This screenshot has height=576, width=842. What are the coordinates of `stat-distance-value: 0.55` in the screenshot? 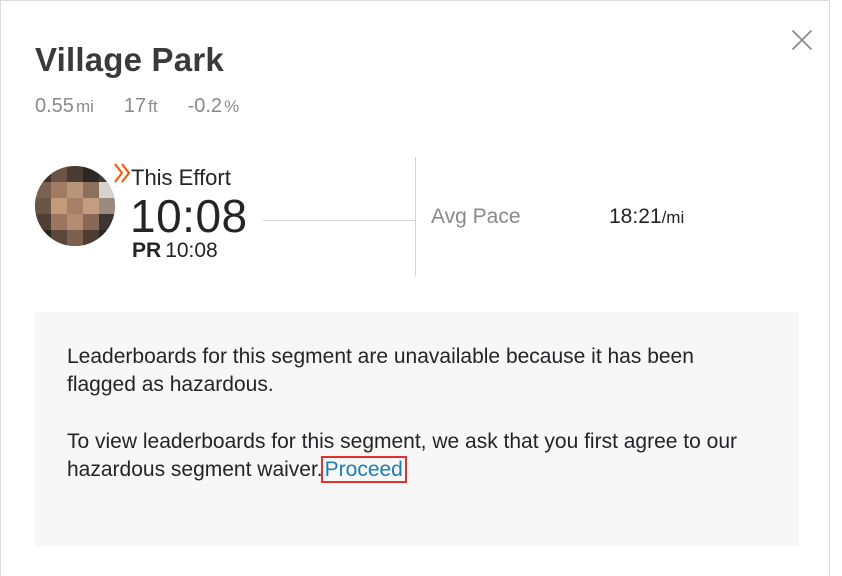 It's located at (54, 106).